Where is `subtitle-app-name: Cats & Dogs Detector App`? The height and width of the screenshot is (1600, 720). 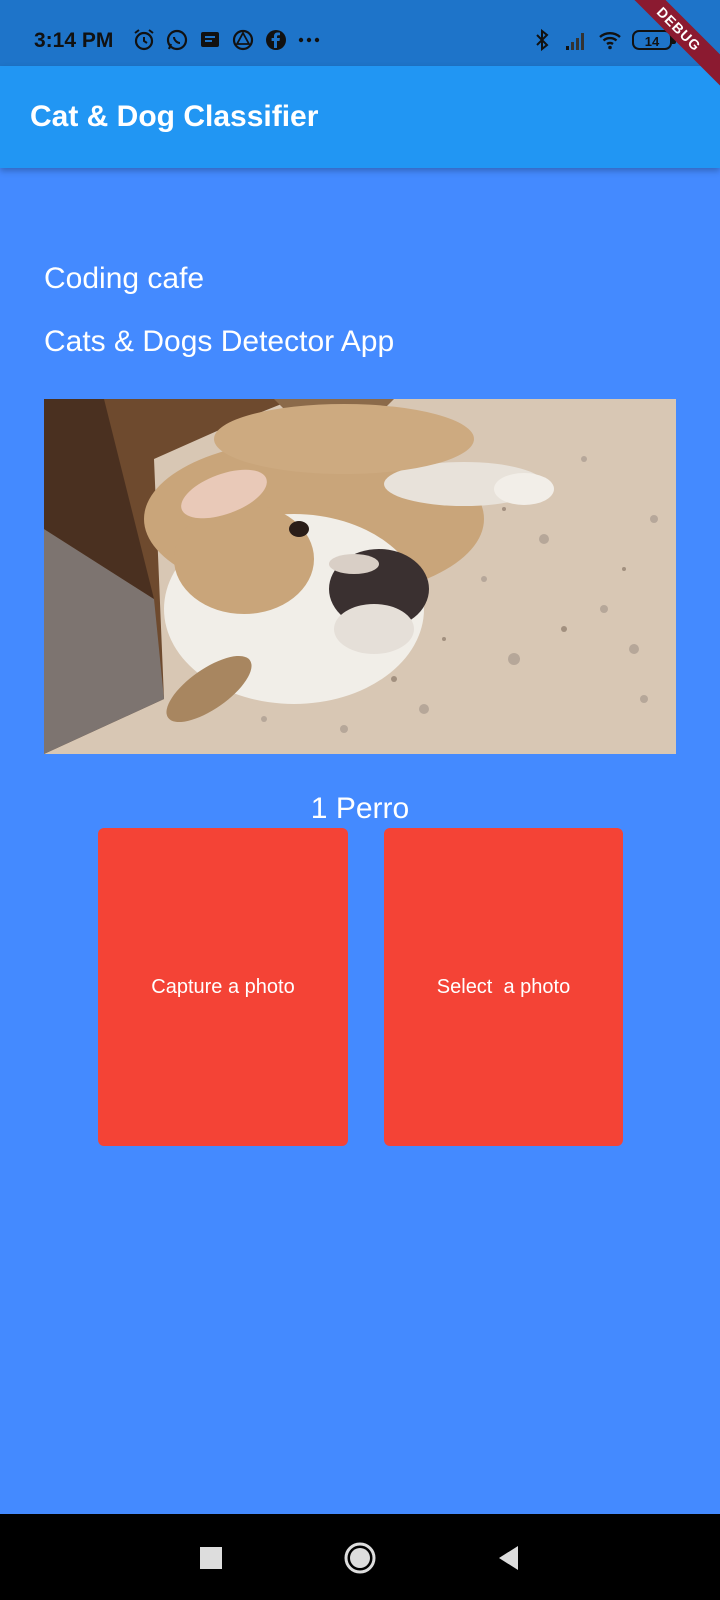
subtitle-app-name: Cats & Dogs Detector App is located at coordinates (219, 341).